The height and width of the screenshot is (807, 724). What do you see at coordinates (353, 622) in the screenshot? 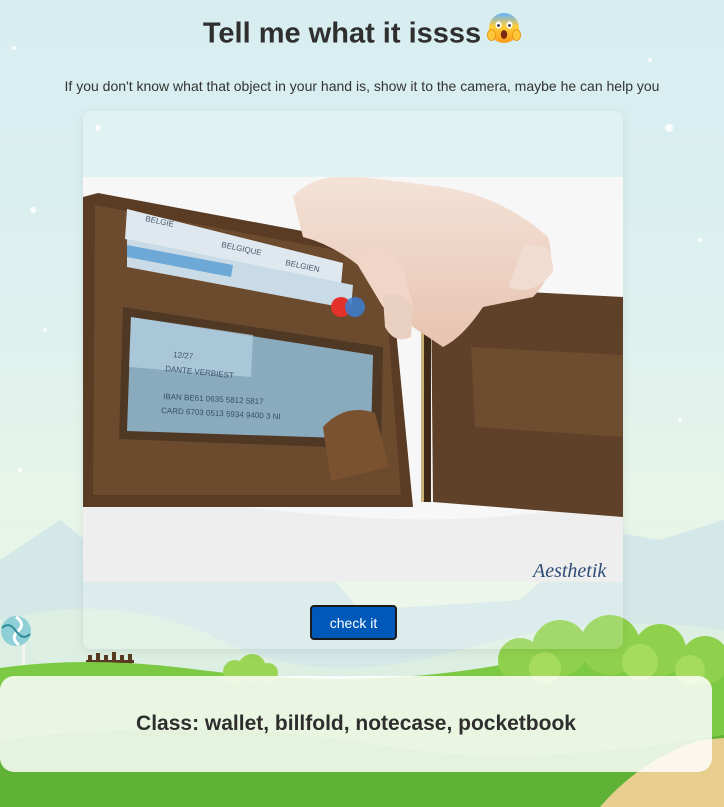
I see `check-it-button: check it` at bounding box center [353, 622].